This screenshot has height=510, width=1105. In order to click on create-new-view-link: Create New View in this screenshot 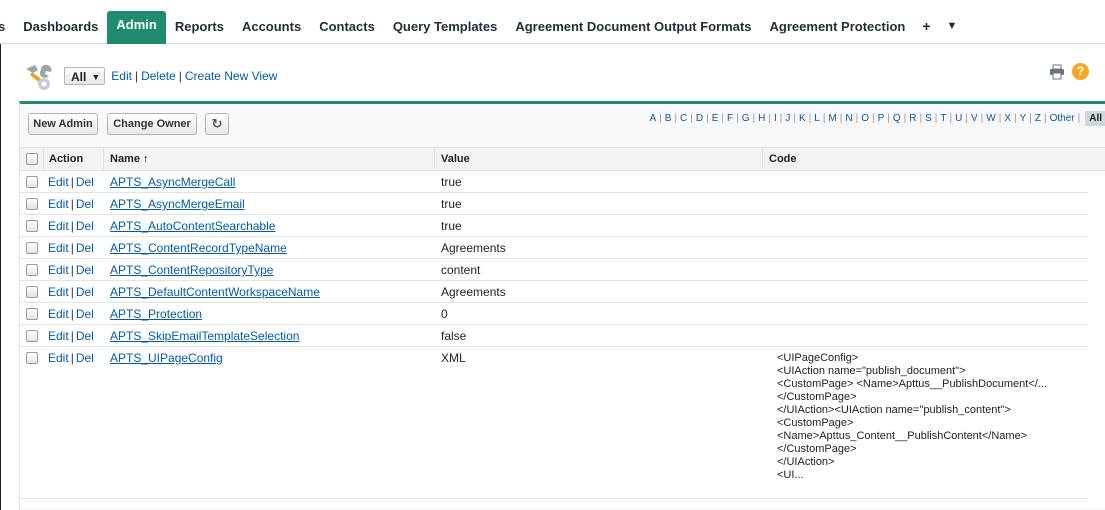, I will do `click(231, 76)`.